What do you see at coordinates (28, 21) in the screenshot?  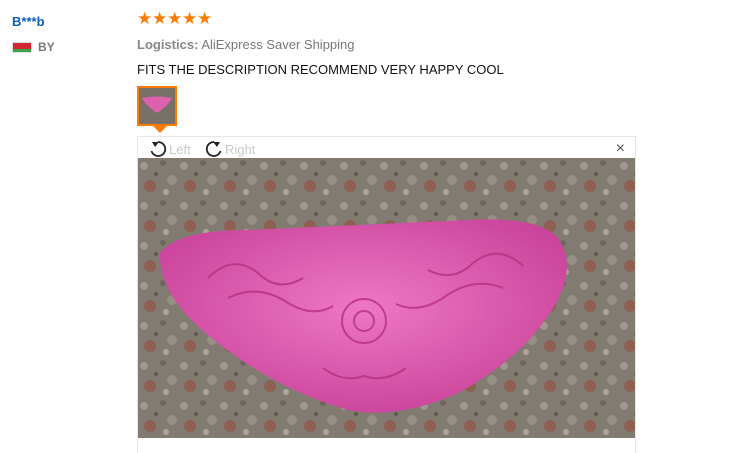 I see `reviewer-name: B***b` at bounding box center [28, 21].